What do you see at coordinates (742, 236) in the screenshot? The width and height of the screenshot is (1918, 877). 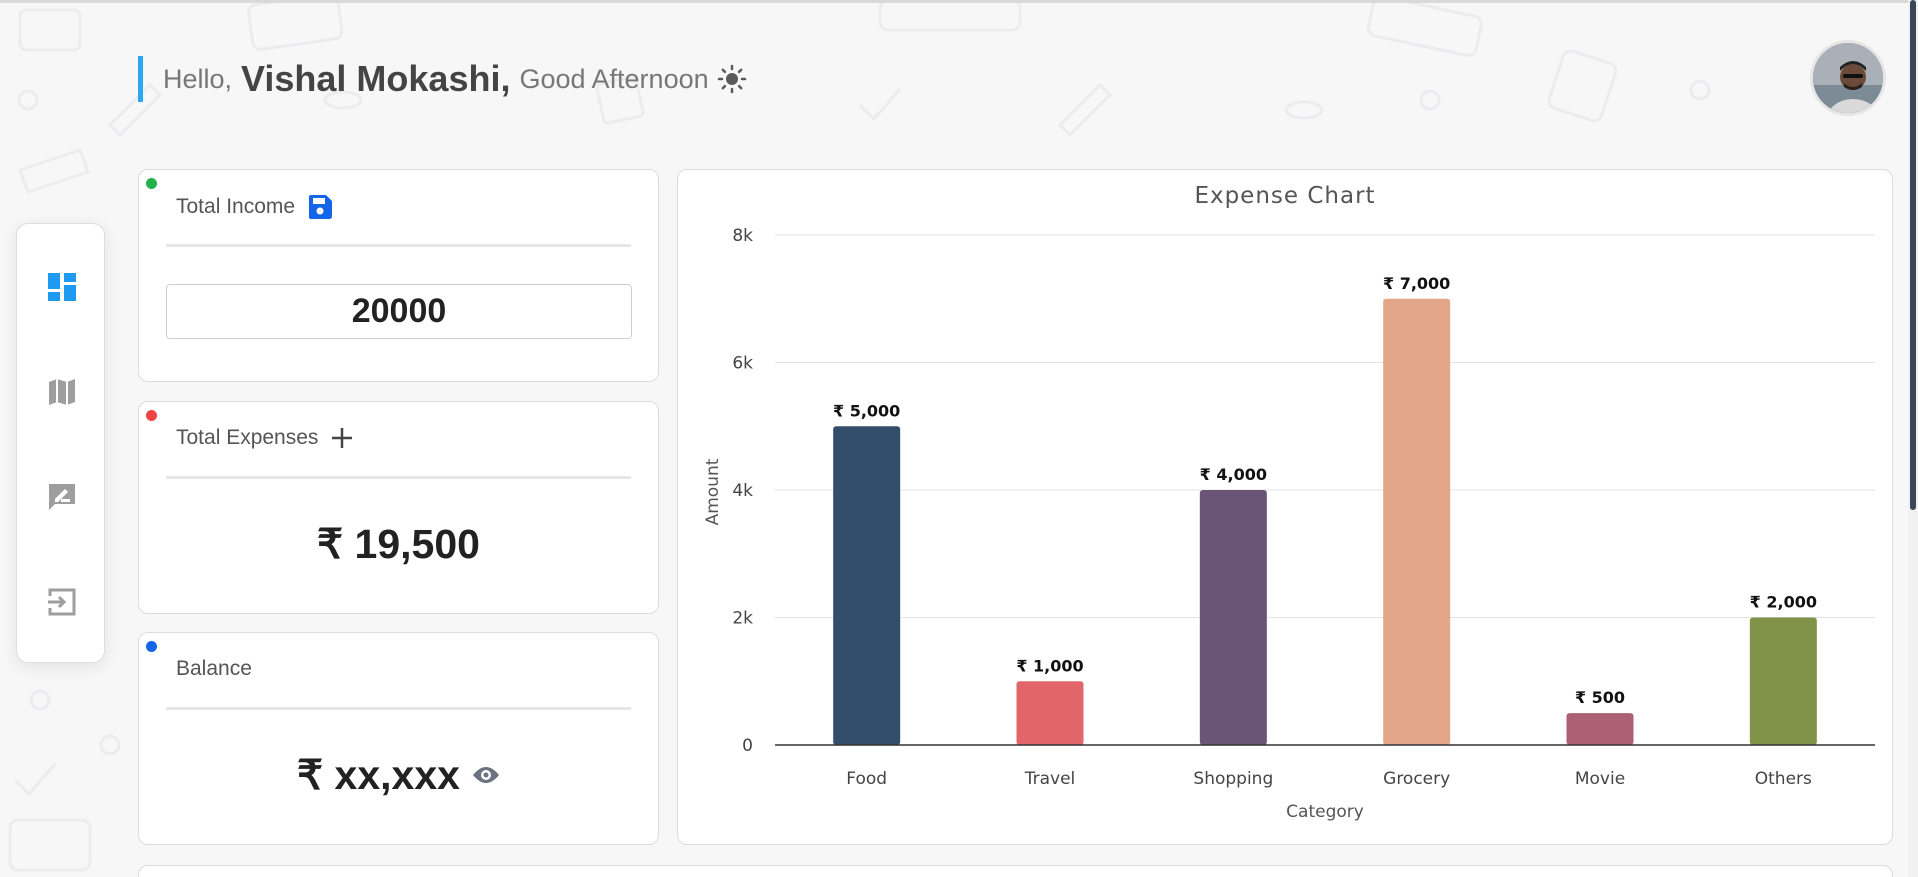 I see `chart-y-tick-label: 8k` at bounding box center [742, 236].